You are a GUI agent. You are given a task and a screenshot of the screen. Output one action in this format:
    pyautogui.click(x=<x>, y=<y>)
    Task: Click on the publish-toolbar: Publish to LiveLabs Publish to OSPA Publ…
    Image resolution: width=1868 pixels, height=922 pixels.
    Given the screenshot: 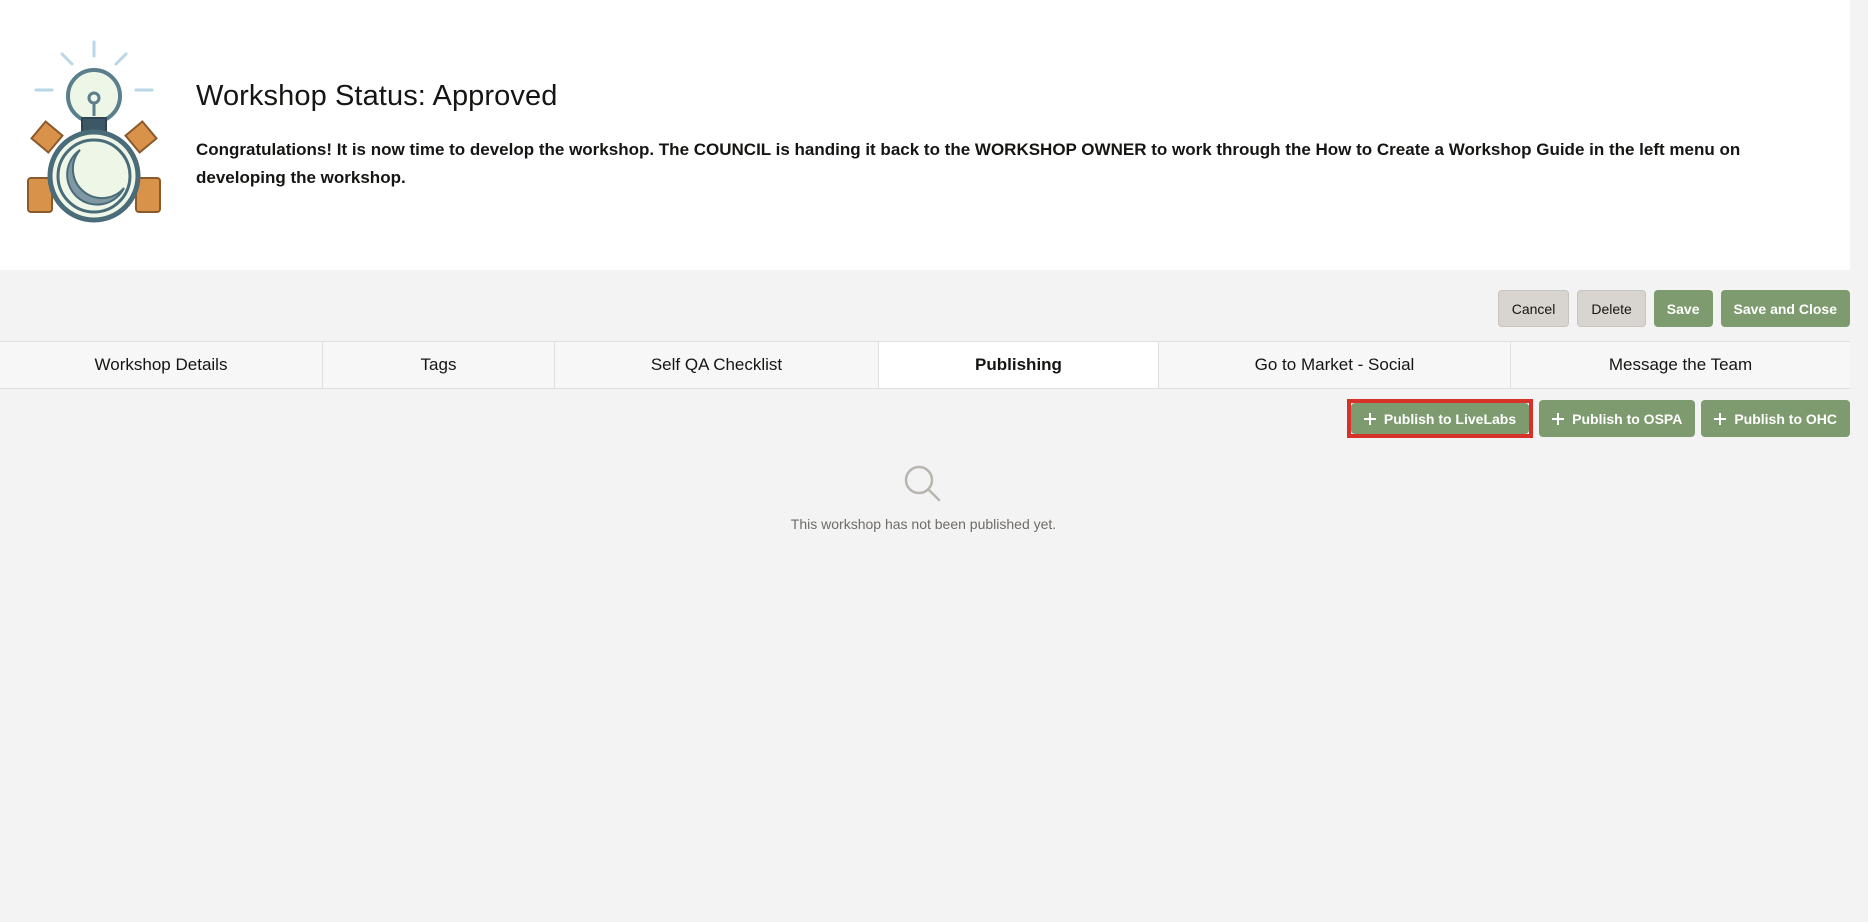 What is the action you would take?
    pyautogui.click(x=1598, y=418)
    